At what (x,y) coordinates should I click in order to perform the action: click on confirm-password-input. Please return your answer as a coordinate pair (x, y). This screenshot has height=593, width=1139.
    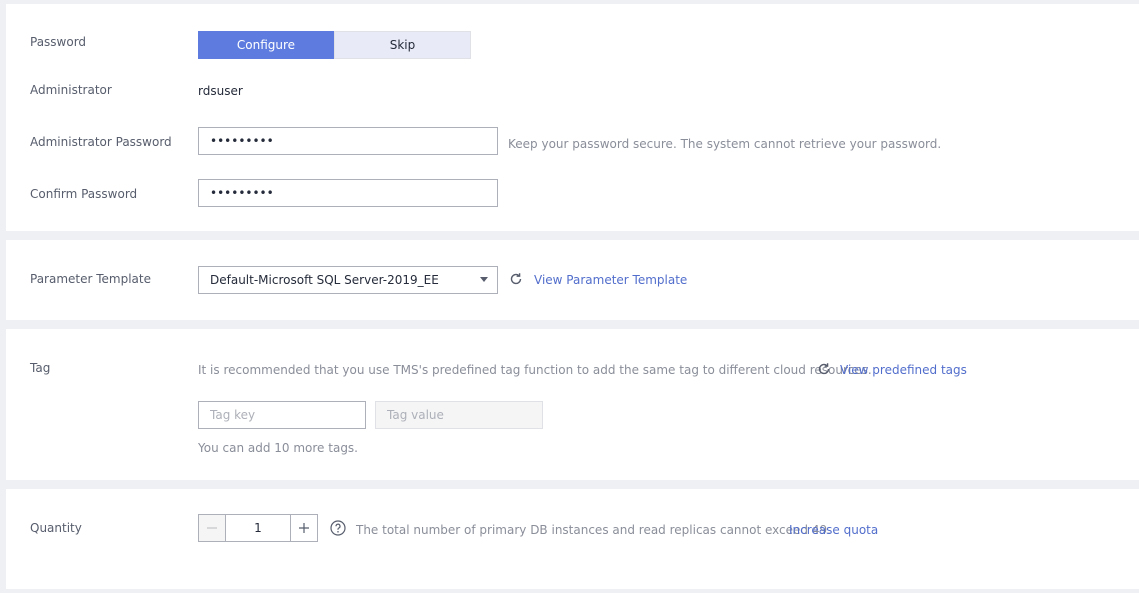
    Looking at the image, I should click on (348, 193).